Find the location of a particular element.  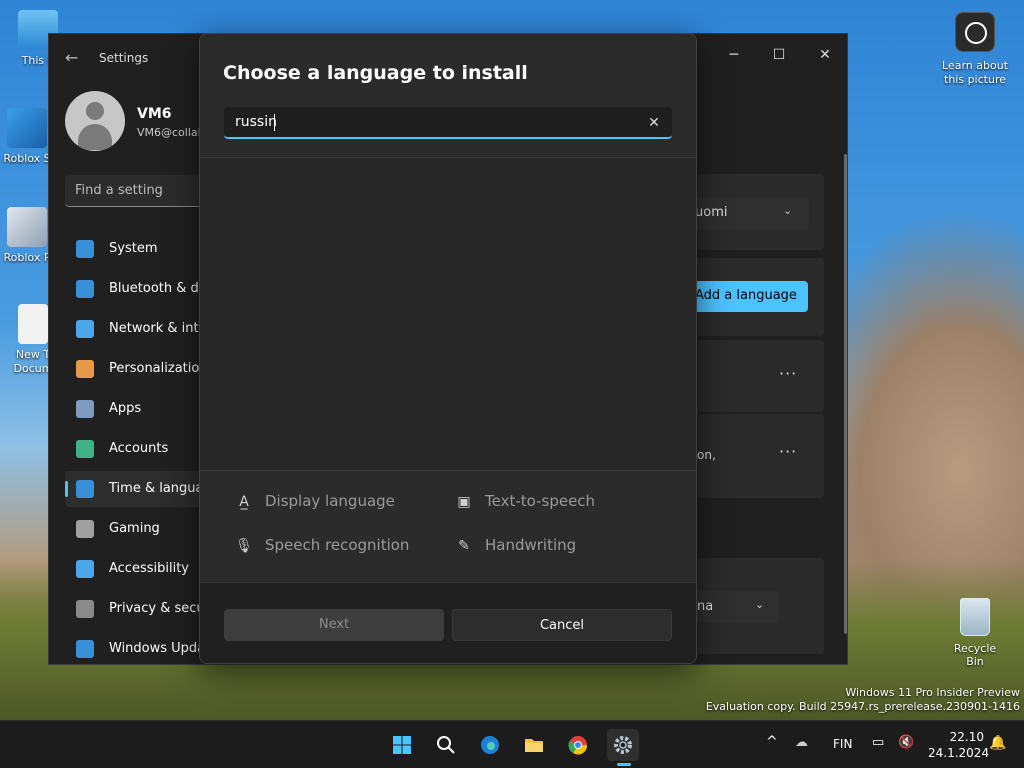

profile-email: VM6@collal is located at coordinates (169, 132).